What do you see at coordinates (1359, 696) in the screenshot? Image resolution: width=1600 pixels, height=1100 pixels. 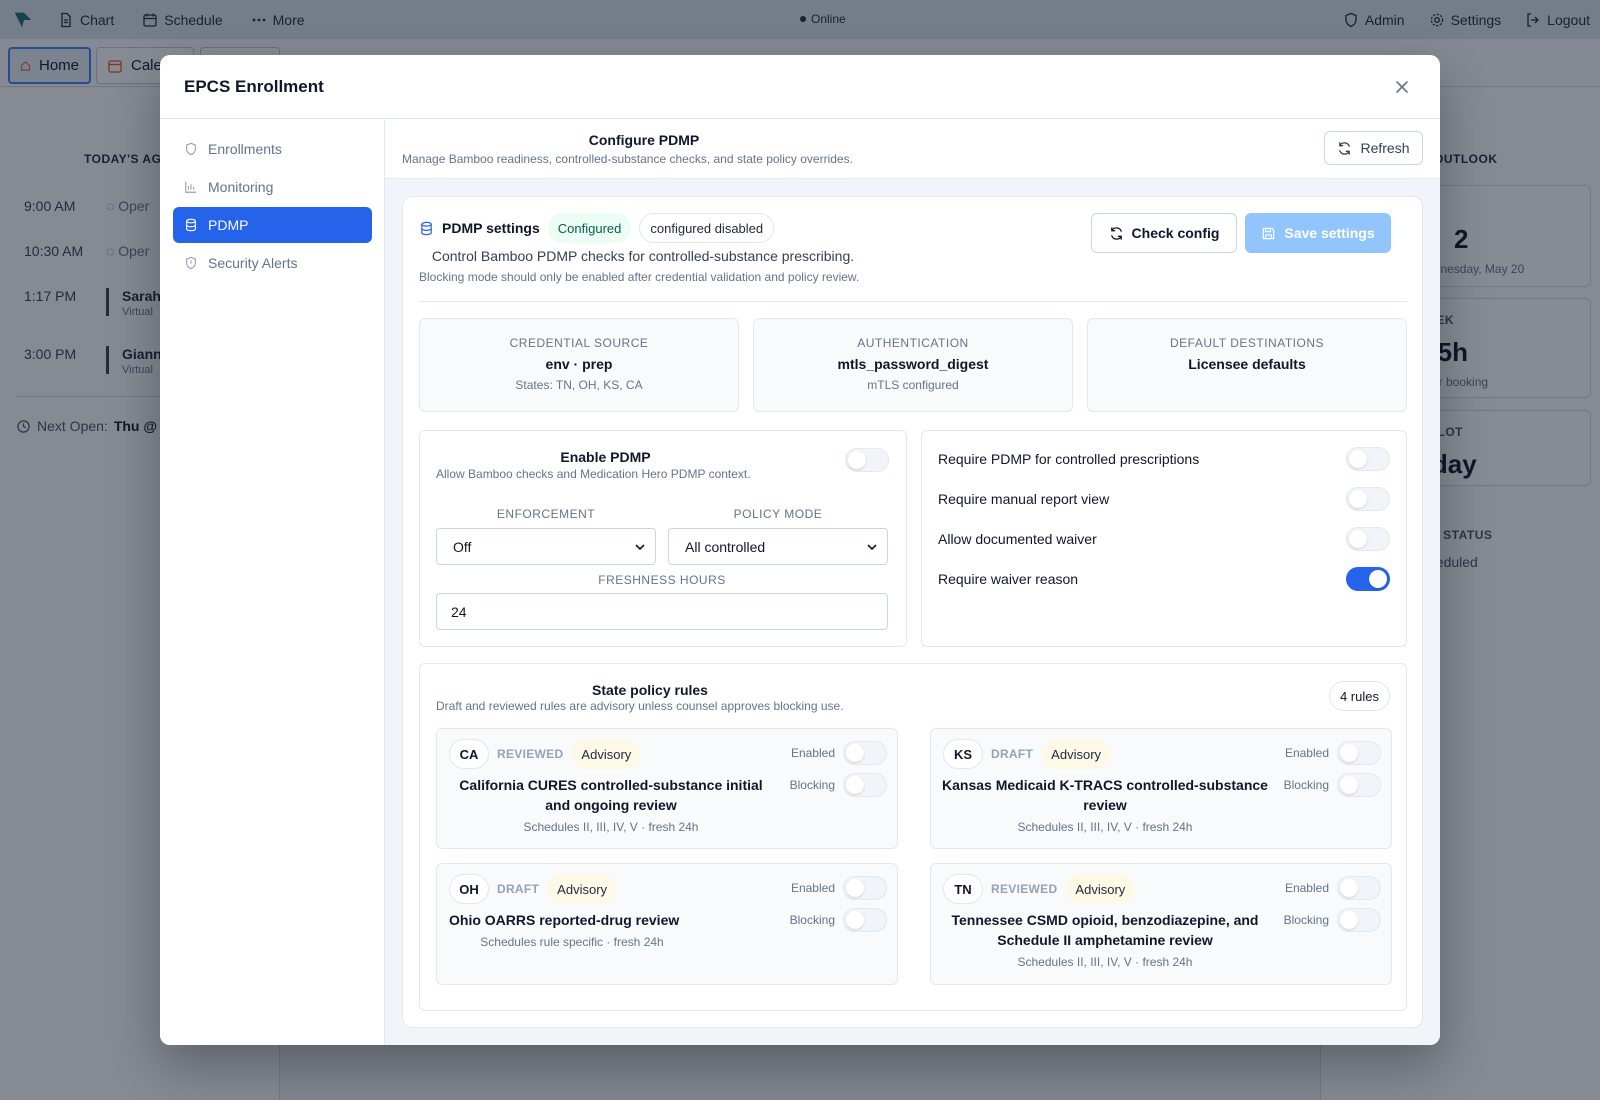 I see `rules-count-badge: 4 rules` at bounding box center [1359, 696].